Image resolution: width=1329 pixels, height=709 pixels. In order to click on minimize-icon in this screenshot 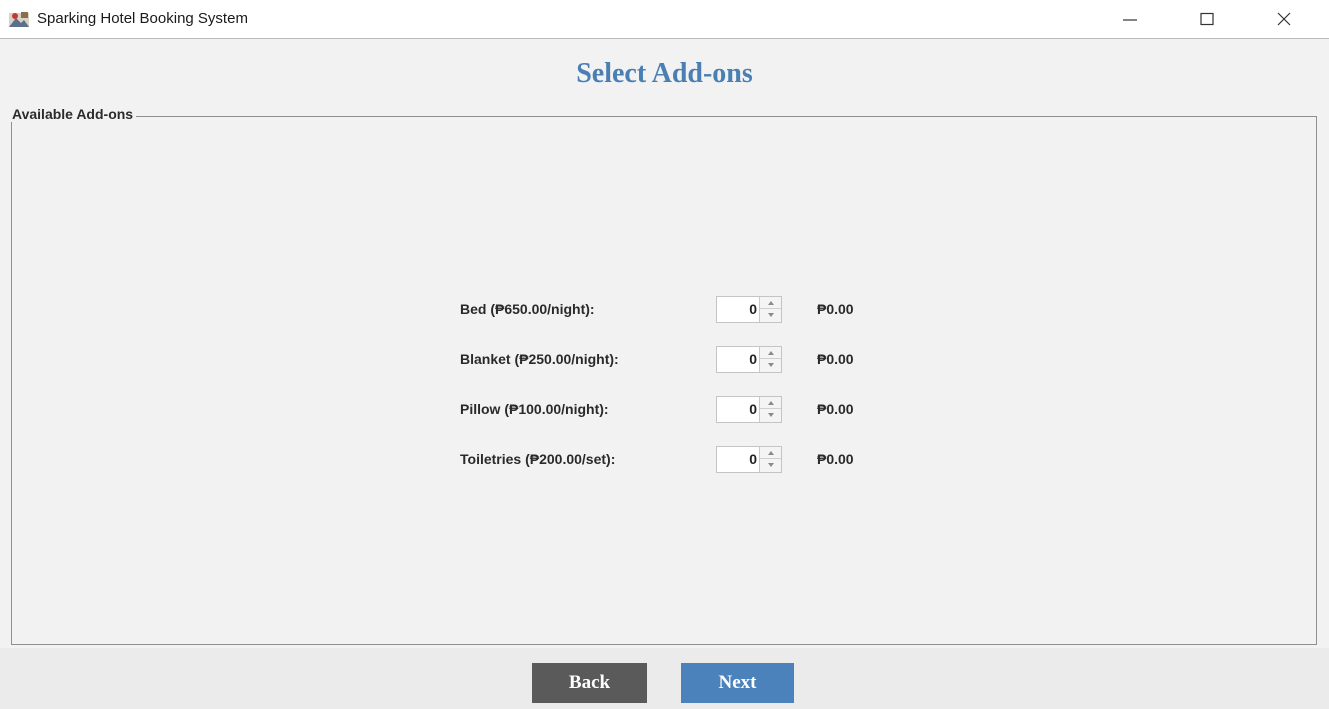, I will do `click(1130, 20)`.